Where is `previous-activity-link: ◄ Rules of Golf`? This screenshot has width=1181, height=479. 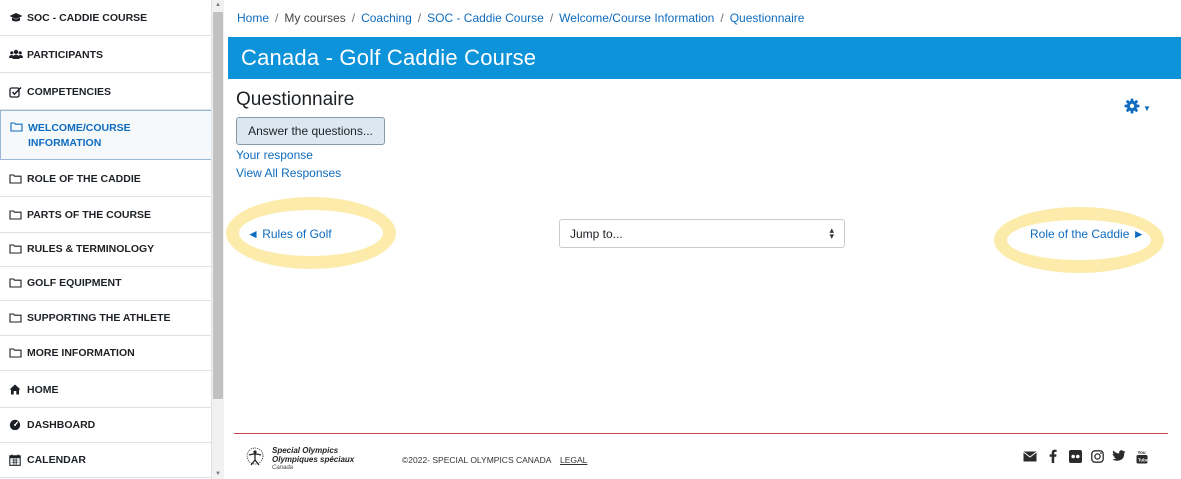
previous-activity-link: ◄ Rules of Golf is located at coordinates (289, 234).